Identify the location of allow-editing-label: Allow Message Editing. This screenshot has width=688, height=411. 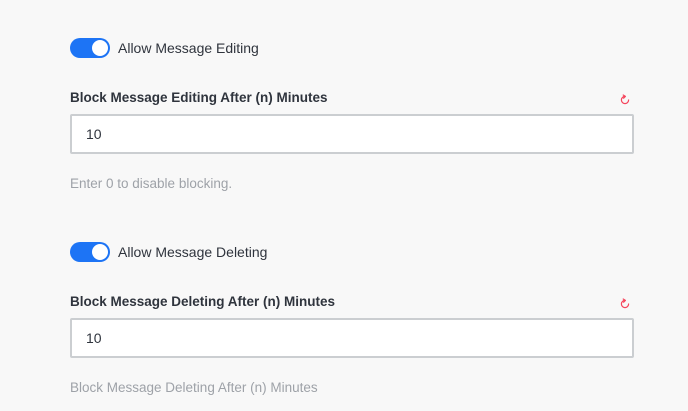
(188, 48).